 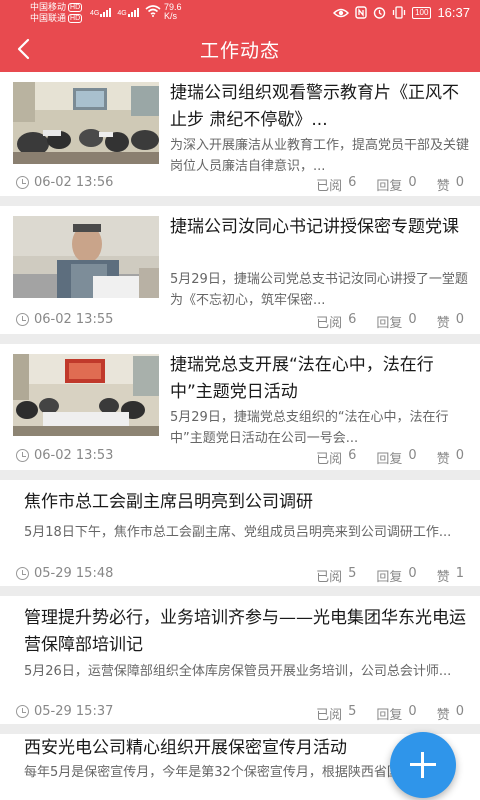 I want to click on plus-icon, so click(x=423, y=765).